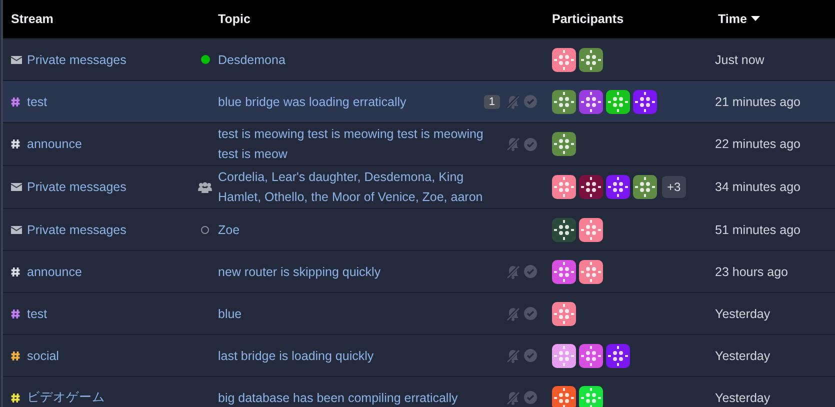 This screenshot has width=835, height=407. Describe the element at coordinates (362, 59) in the screenshot. I see `topic-link: Desdemona` at that location.